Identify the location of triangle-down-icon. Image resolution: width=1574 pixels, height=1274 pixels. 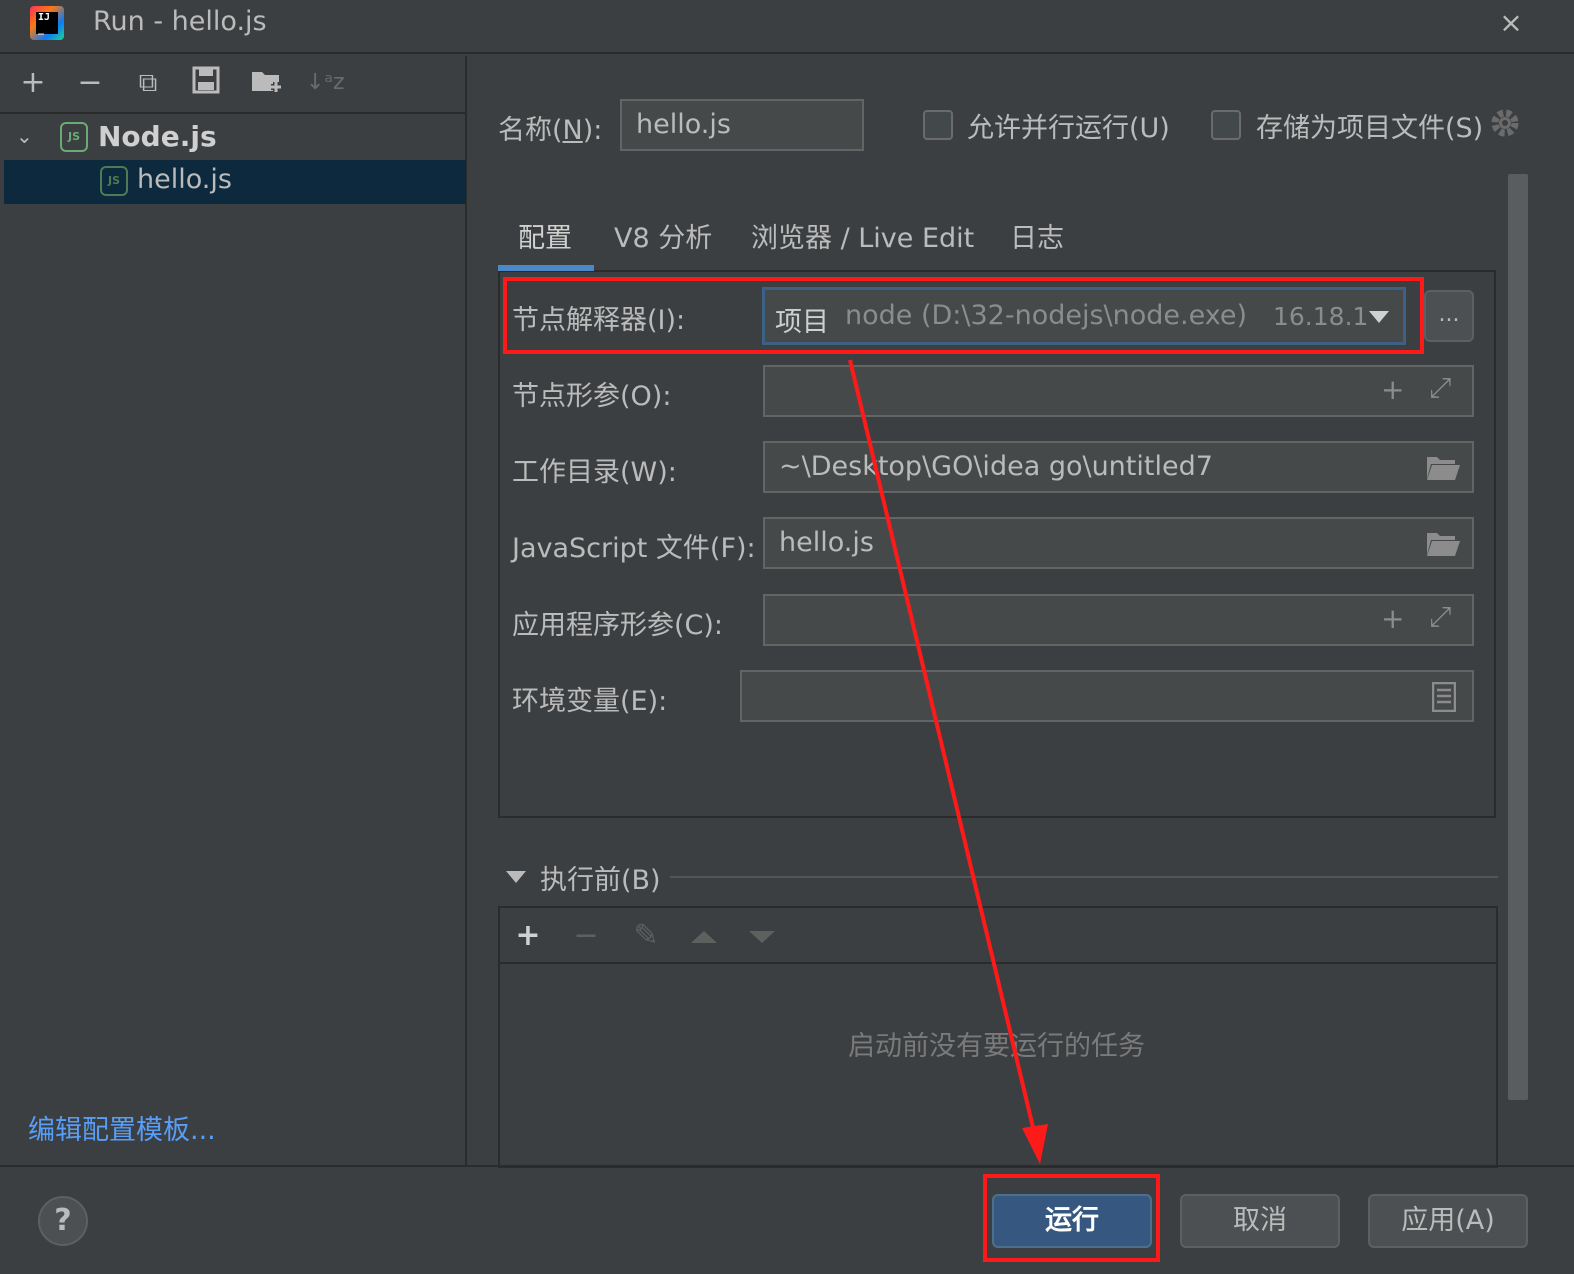
(516, 879).